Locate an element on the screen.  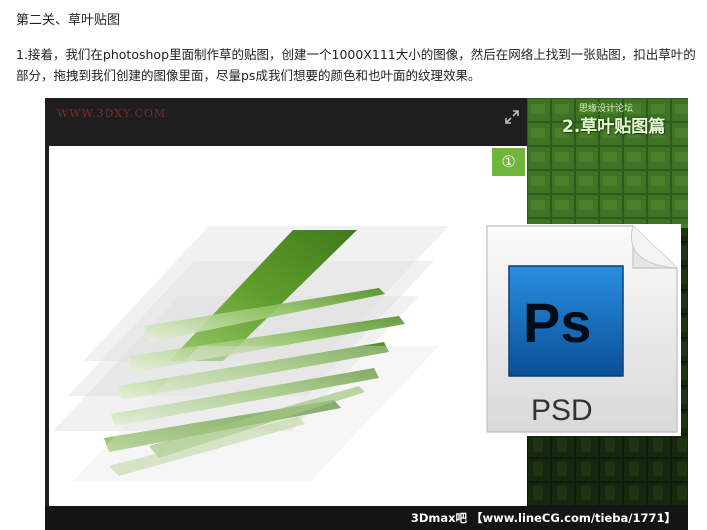
section-heading: 第二关、草叶贴图 is located at coordinates (68, 20).